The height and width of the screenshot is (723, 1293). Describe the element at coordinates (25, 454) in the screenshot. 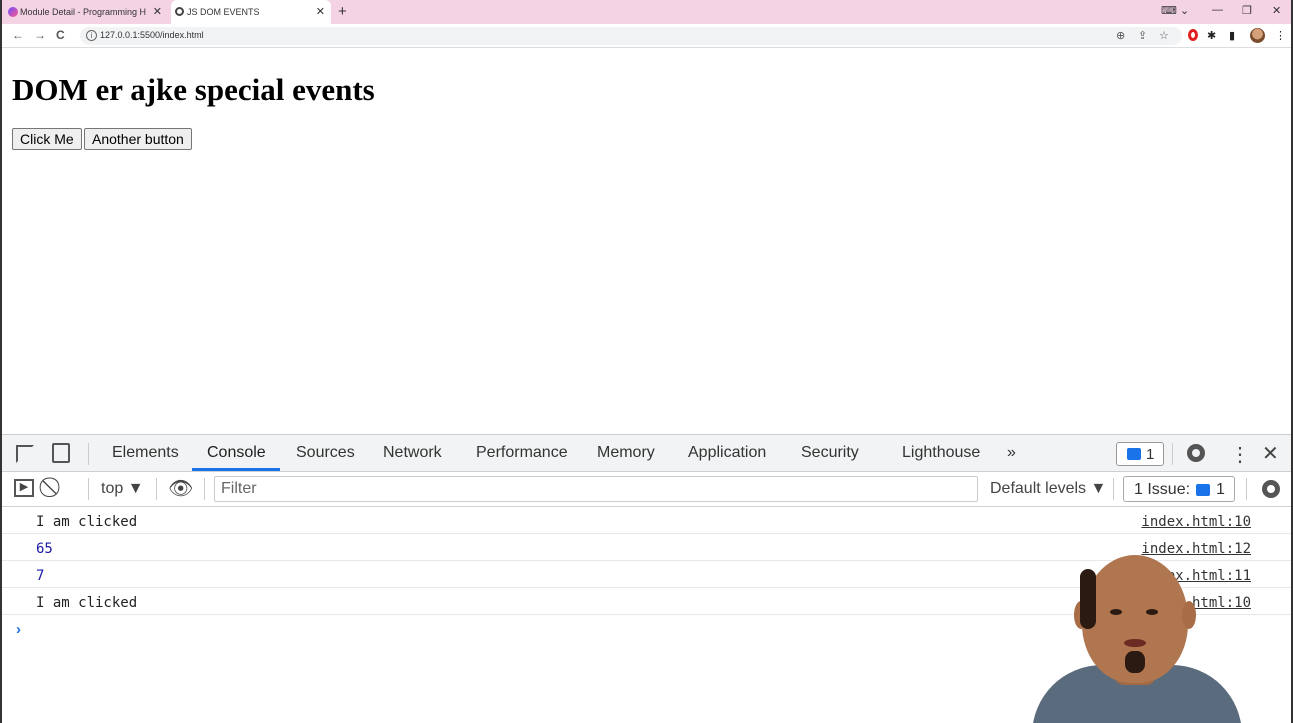

I see `inspect-element-icon` at that location.